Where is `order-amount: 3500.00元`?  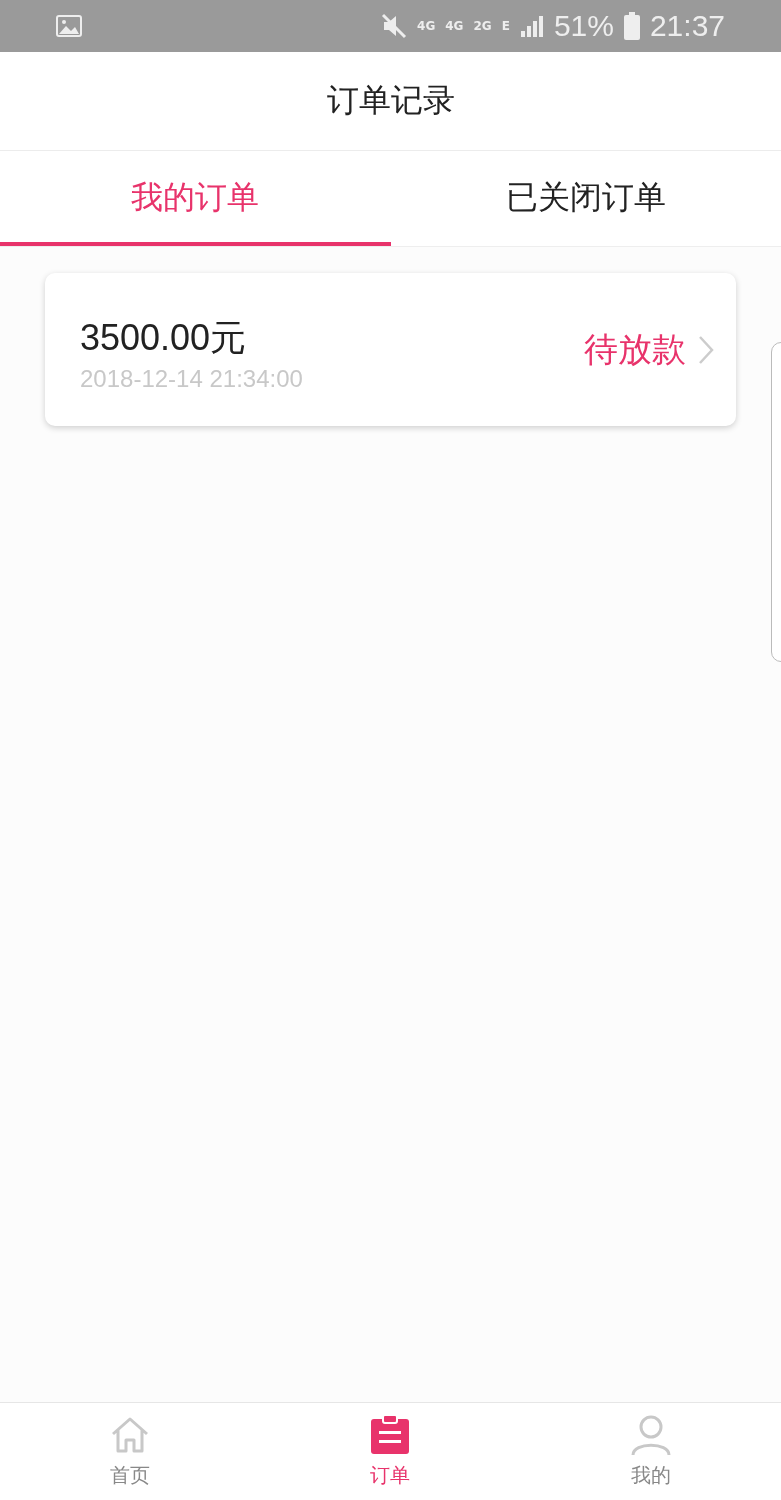 order-amount: 3500.00元 is located at coordinates (164, 338).